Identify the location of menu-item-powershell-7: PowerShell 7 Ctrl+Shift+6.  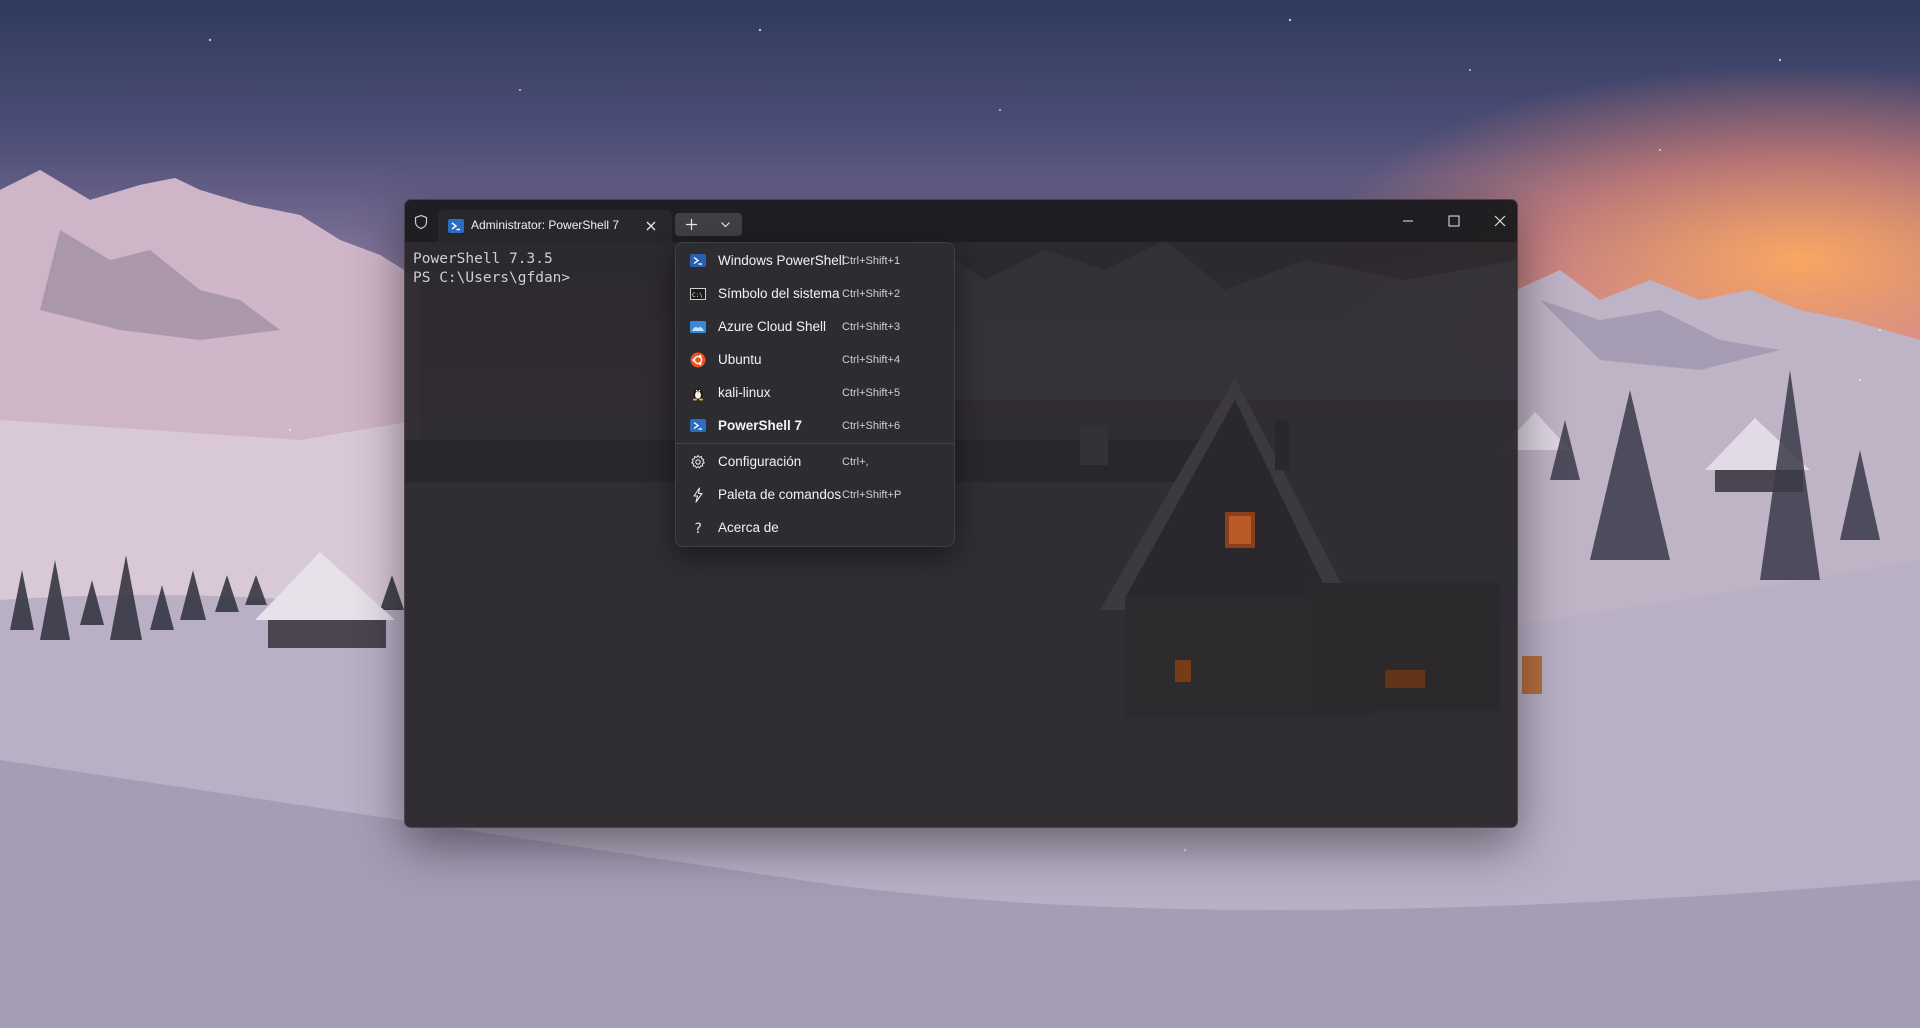
(815, 426).